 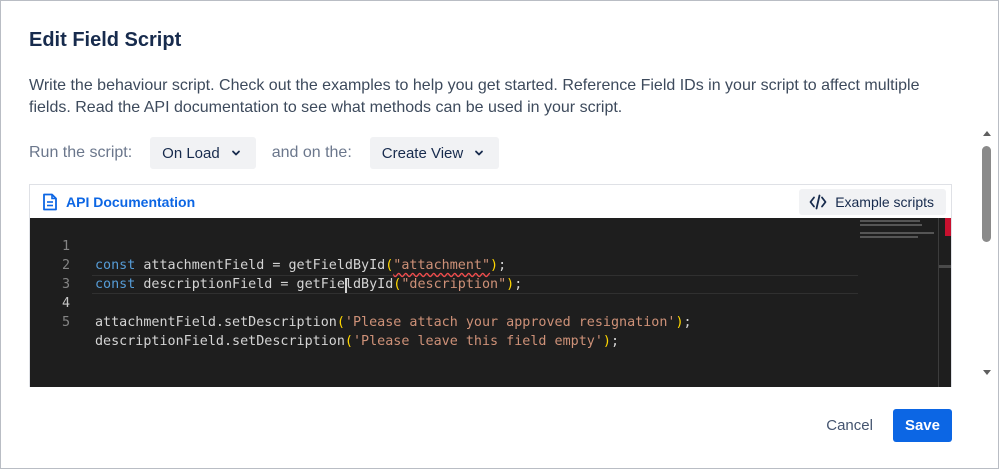 What do you see at coordinates (922, 425) in the screenshot?
I see `save-button: Save` at bounding box center [922, 425].